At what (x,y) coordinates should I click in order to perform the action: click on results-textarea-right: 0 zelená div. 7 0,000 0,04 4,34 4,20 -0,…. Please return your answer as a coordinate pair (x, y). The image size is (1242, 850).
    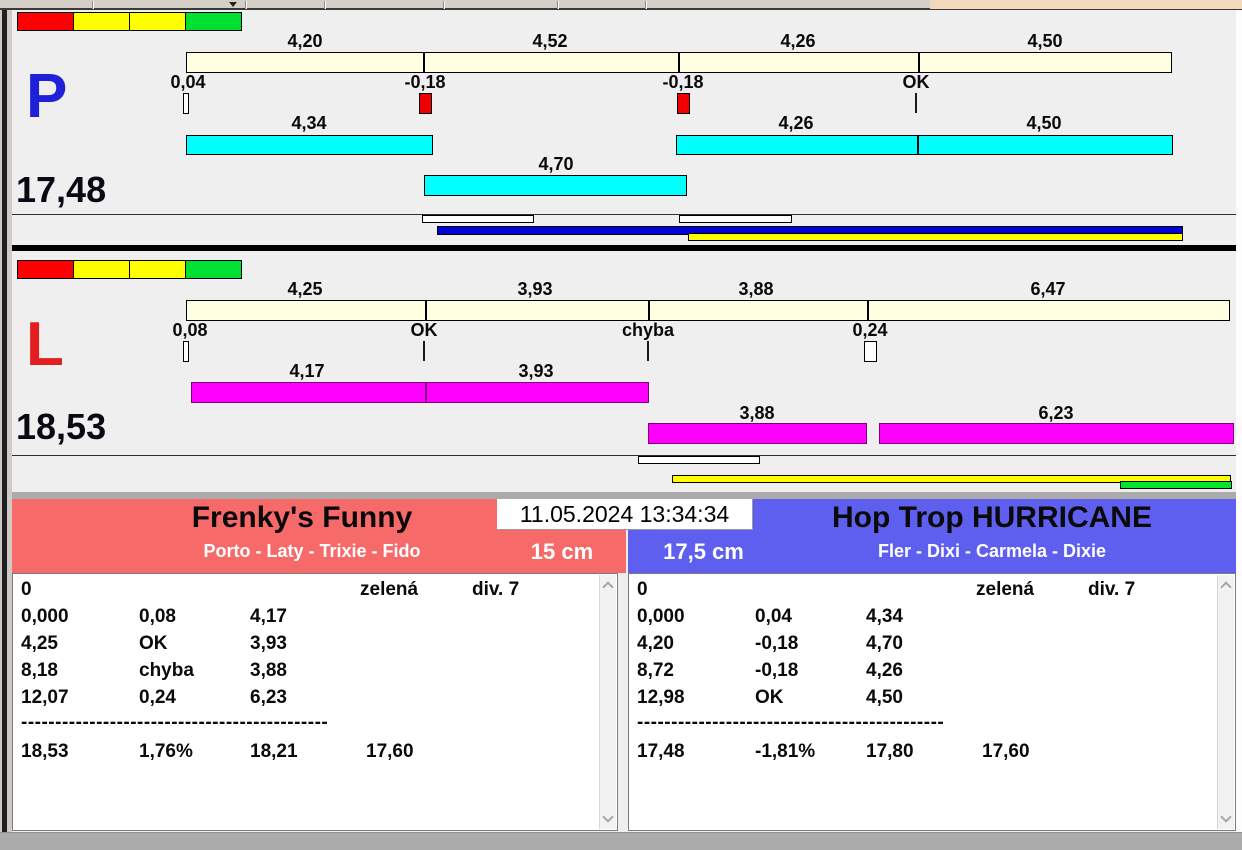
    Looking at the image, I should click on (932, 702).